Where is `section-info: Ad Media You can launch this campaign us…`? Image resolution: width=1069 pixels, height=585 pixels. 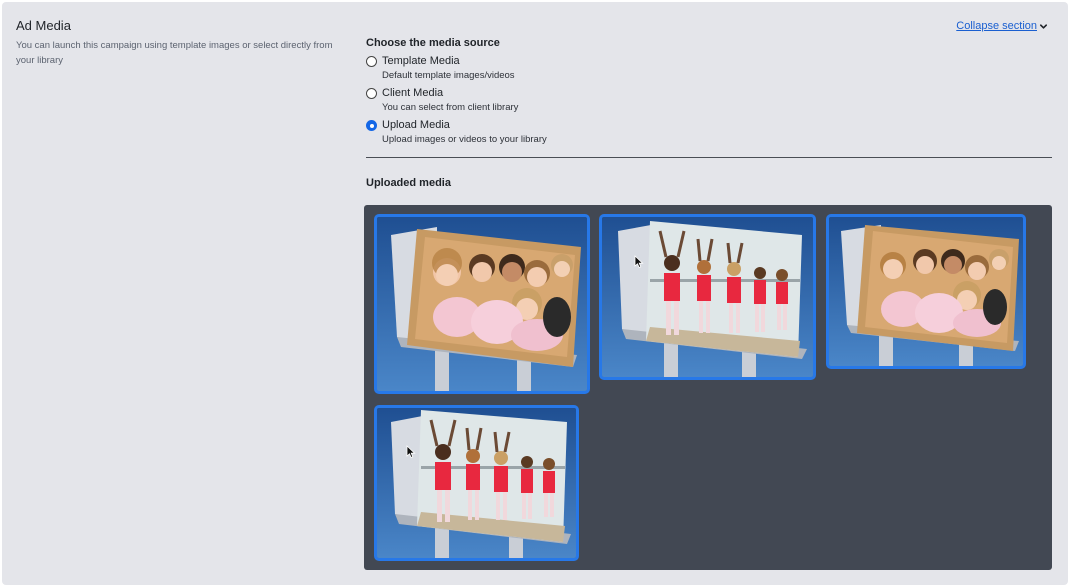
section-info: Ad Media You can launch this campaign us… is located at coordinates (183, 43).